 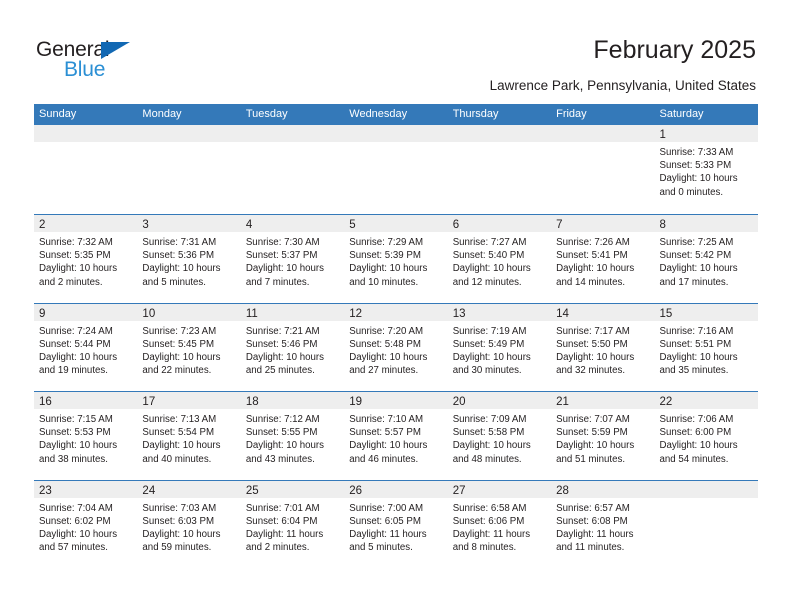 I want to click on day-number-band: 15, so click(x=706, y=312).